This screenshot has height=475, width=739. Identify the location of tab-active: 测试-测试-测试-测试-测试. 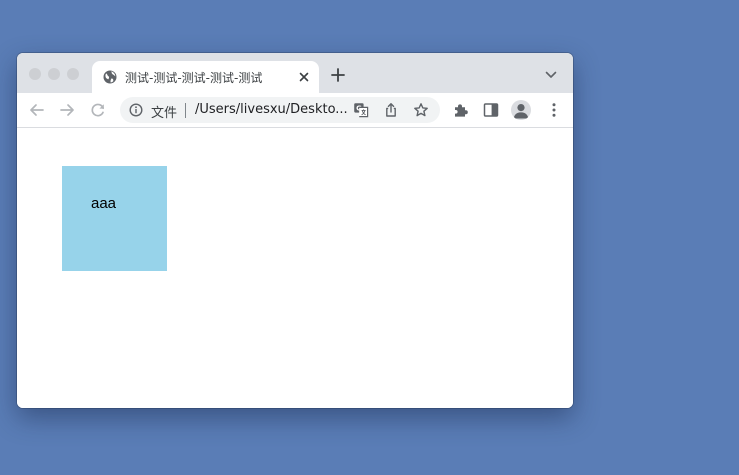
(205, 77).